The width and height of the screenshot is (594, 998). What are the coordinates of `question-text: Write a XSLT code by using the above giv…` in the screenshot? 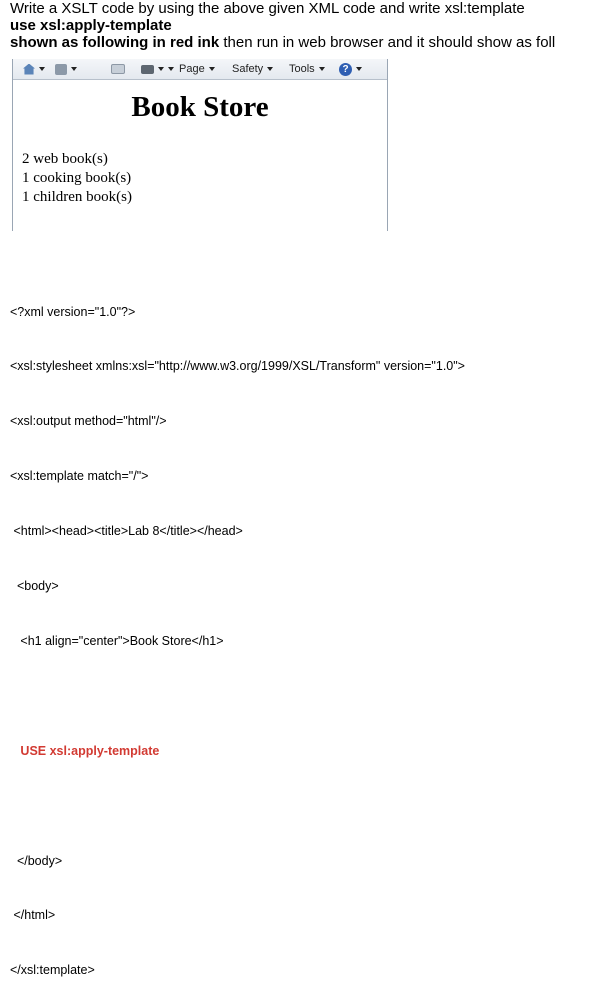 It's located at (302, 25).